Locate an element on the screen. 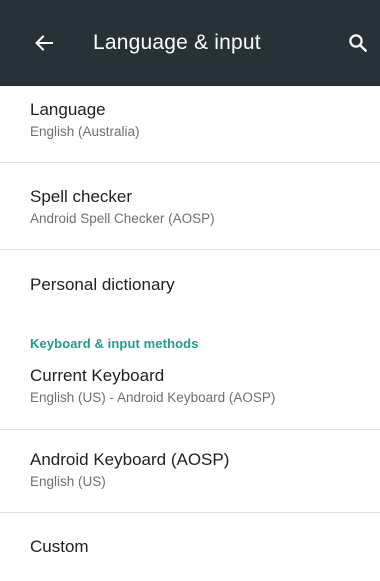 Image resolution: width=380 pixels, height=581 pixels. search-button is located at coordinates (358, 43).